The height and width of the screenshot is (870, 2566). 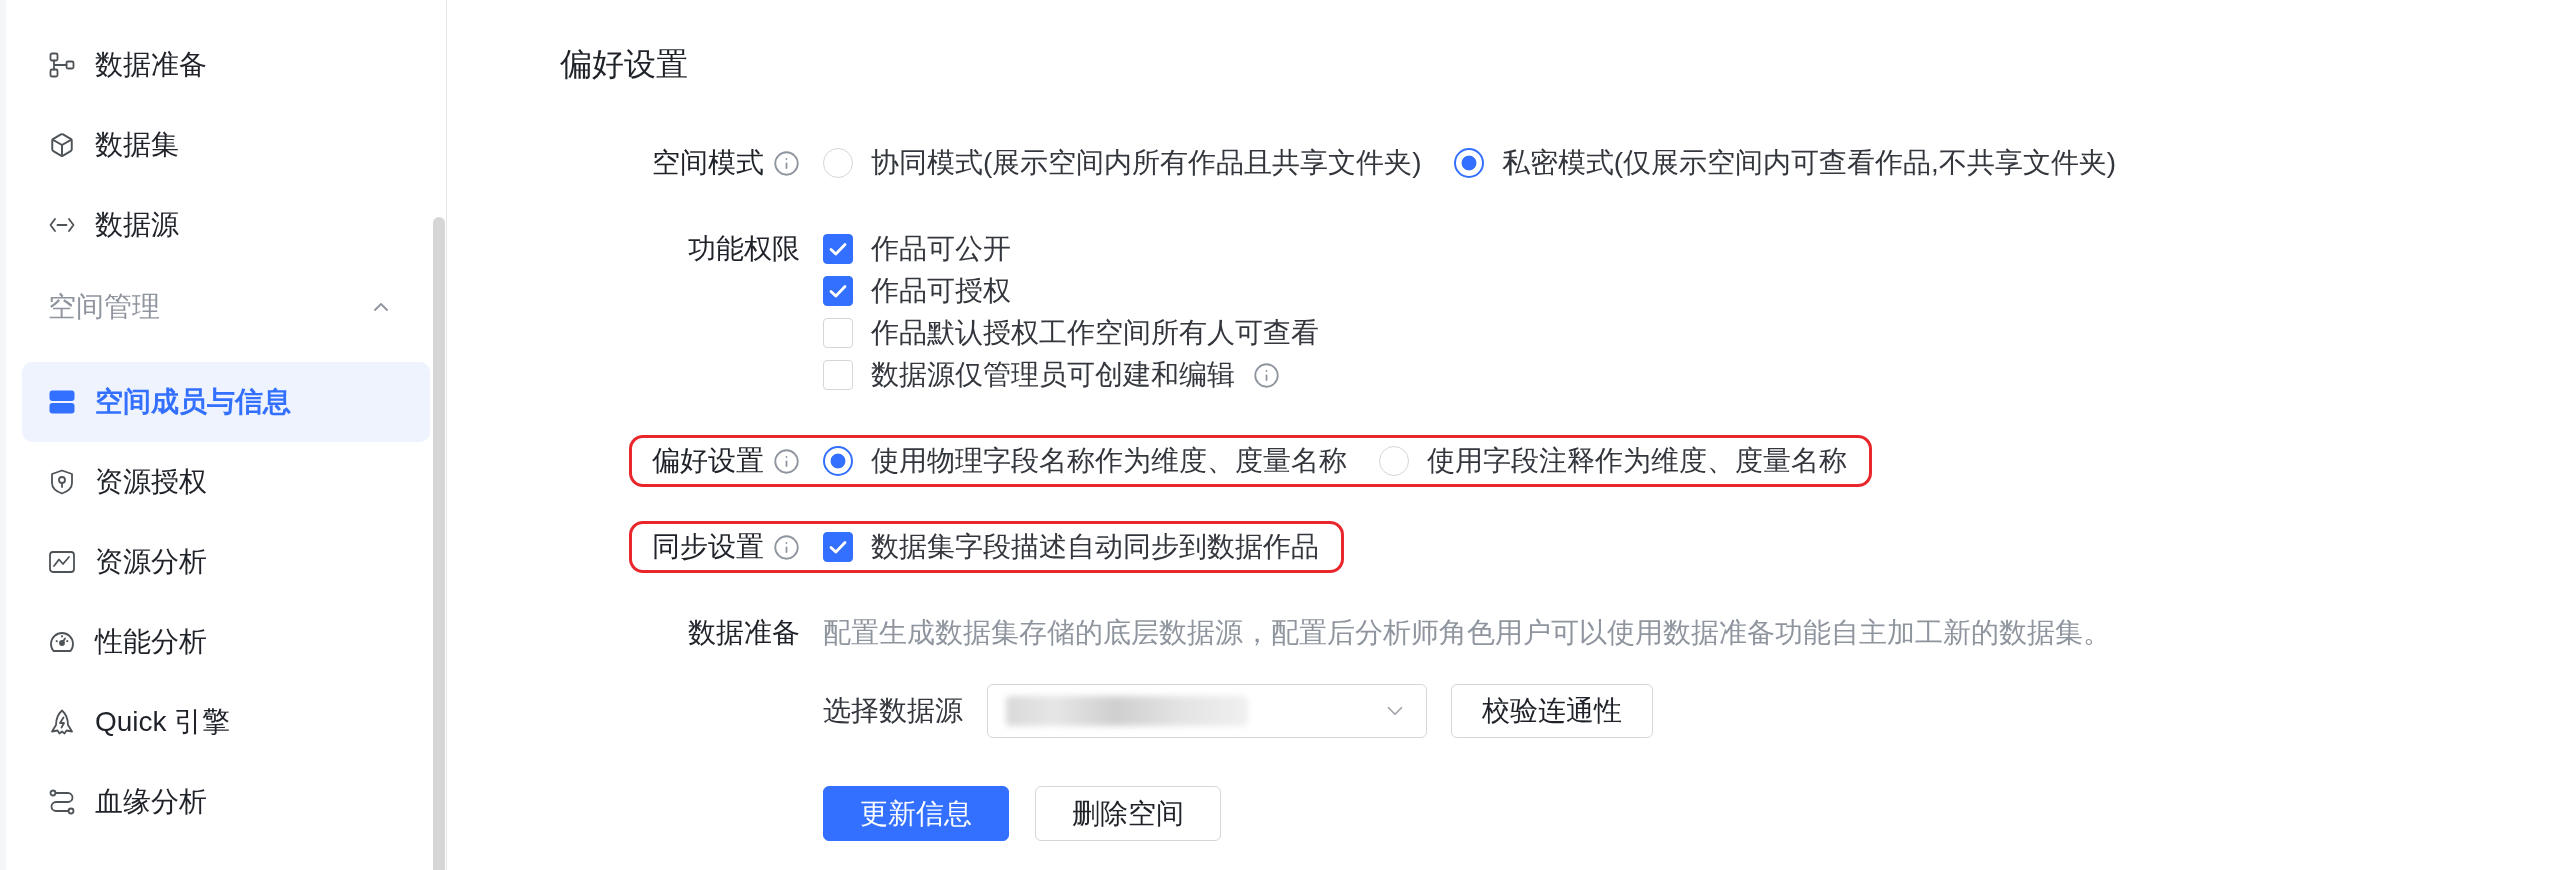 I want to click on field-label: 选择数据源, so click(x=893, y=711).